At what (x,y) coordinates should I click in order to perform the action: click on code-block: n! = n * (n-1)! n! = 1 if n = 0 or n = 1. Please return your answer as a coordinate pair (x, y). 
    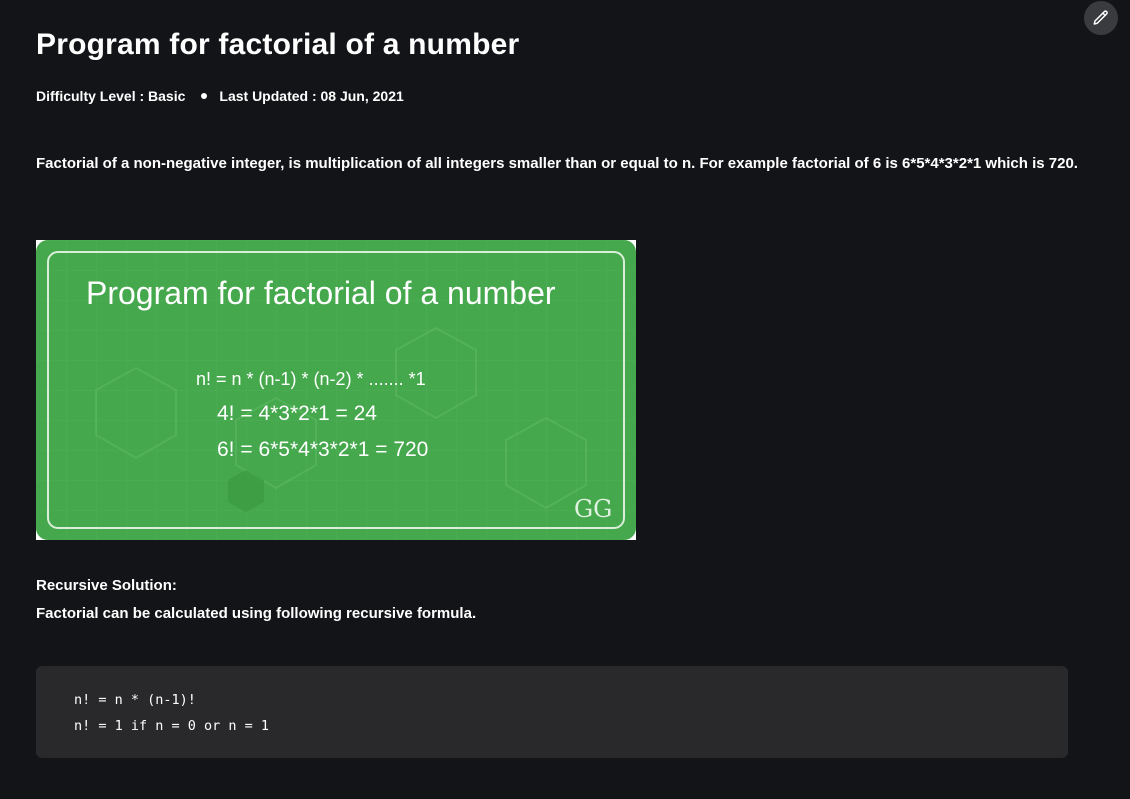
    Looking at the image, I should click on (552, 712).